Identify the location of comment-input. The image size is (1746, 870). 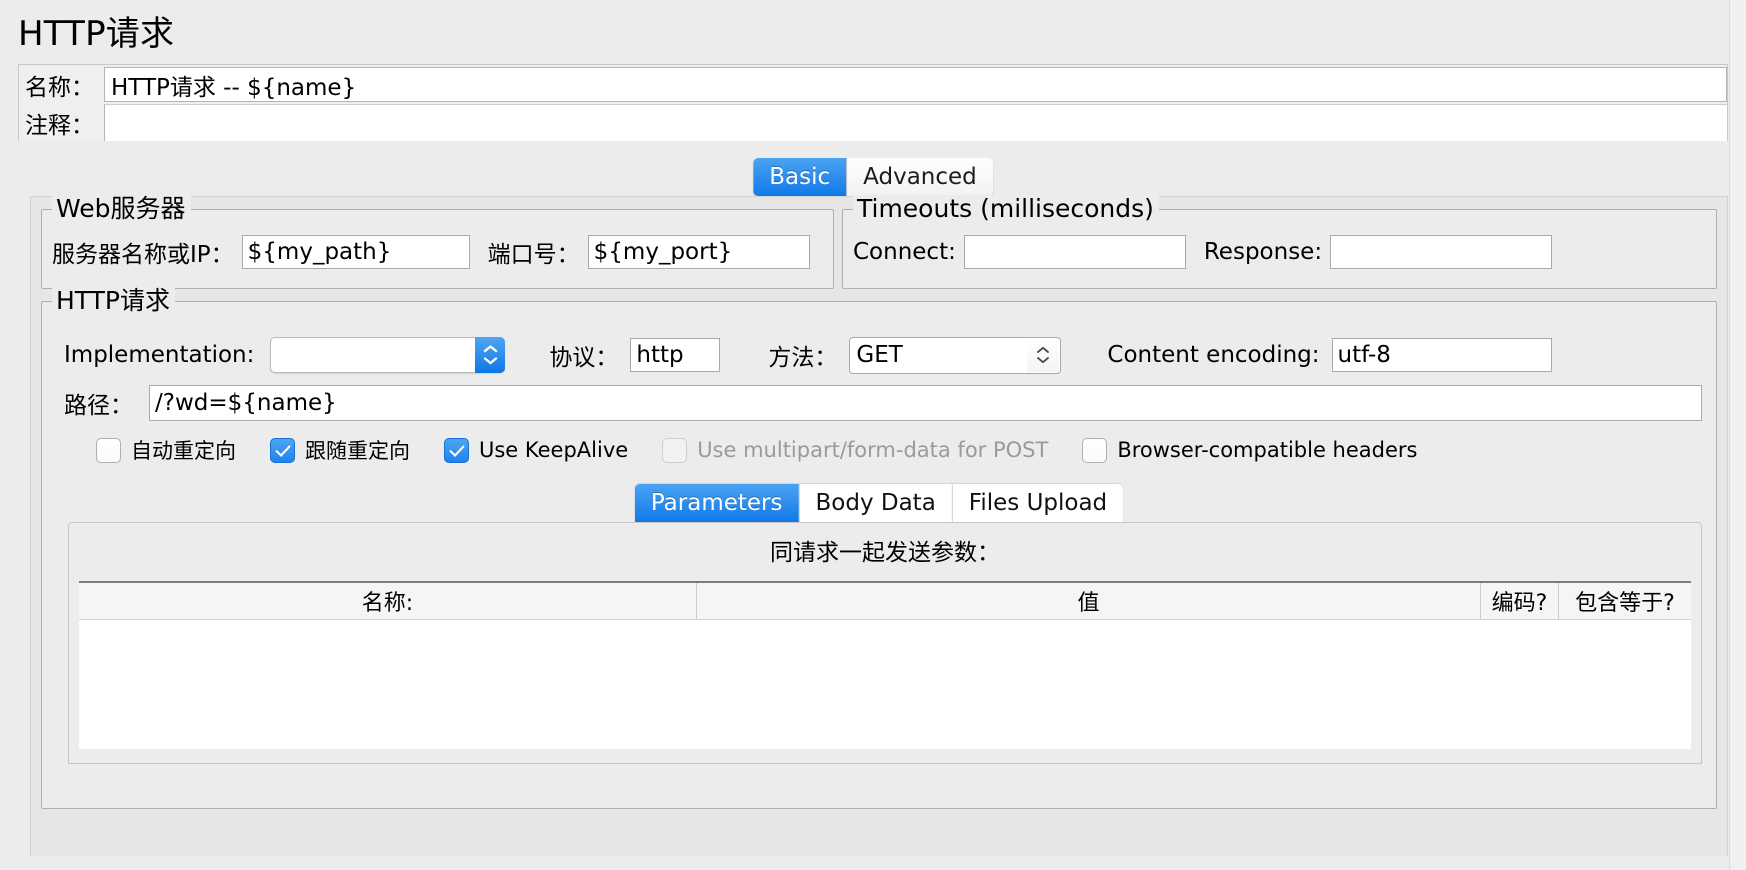
(915, 122).